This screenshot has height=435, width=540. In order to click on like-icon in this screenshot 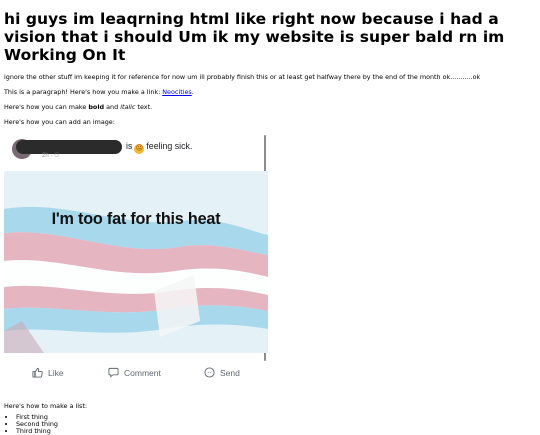, I will do `click(37, 372)`.